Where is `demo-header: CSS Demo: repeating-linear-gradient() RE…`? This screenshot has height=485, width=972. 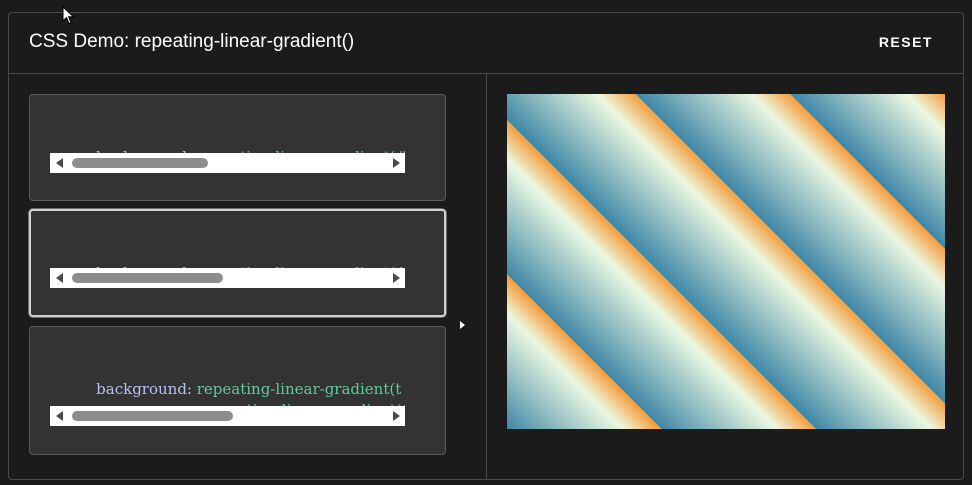 demo-header: CSS Demo: repeating-linear-gradient() RE… is located at coordinates (486, 43).